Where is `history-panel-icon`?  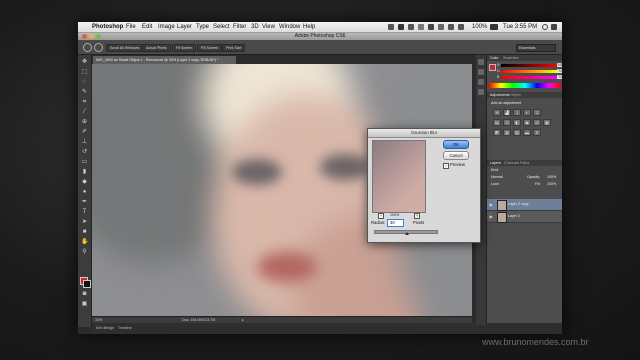 history-panel-icon is located at coordinates (481, 62).